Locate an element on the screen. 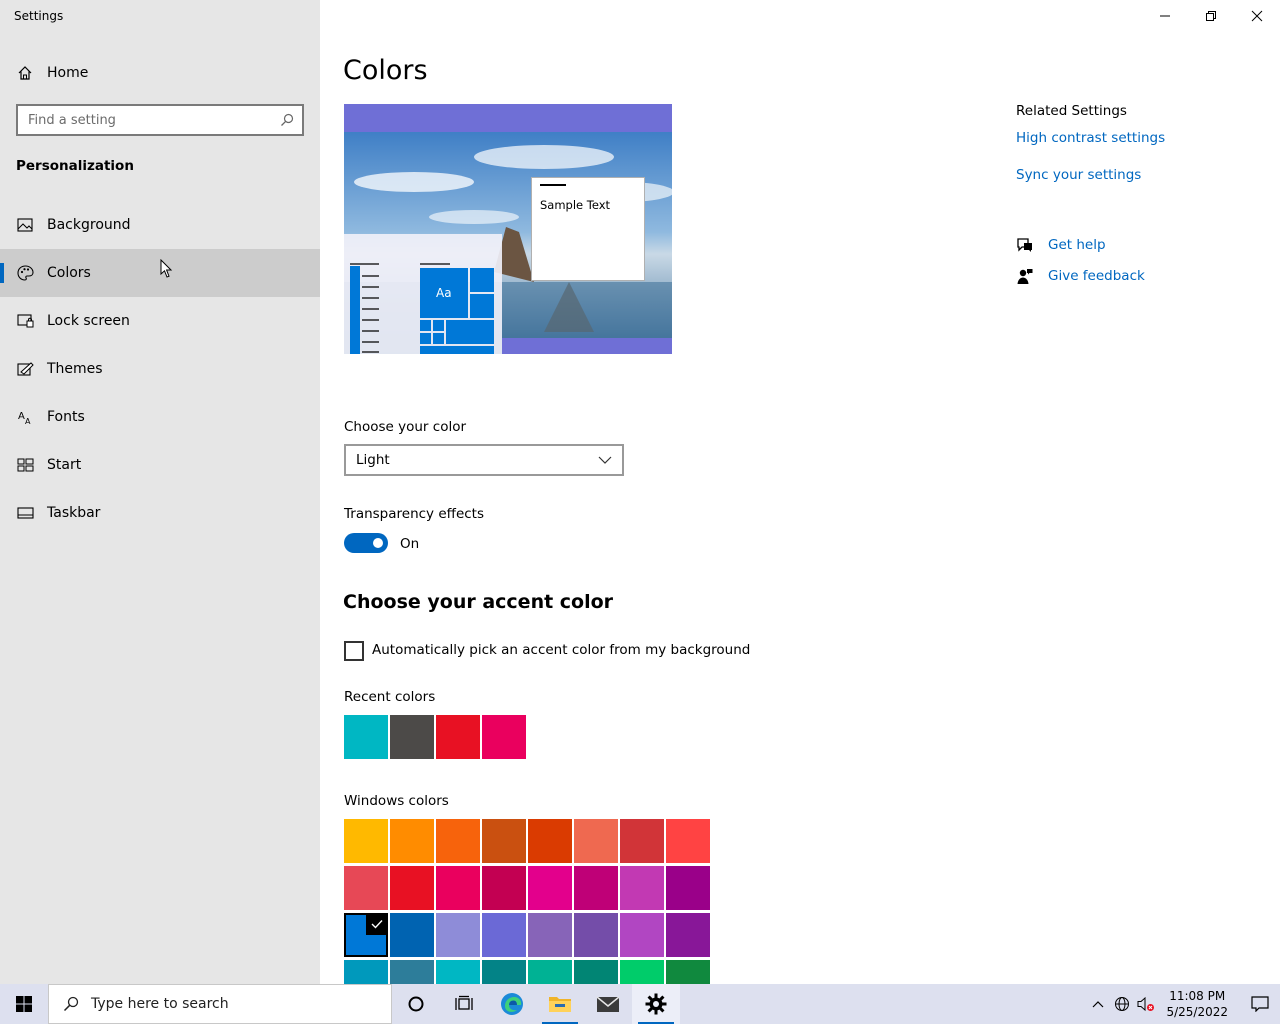 The image size is (1280, 1024). taskbar-clock: 11:08 PM 5/25/2022 is located at coordinates (1197, 1004).